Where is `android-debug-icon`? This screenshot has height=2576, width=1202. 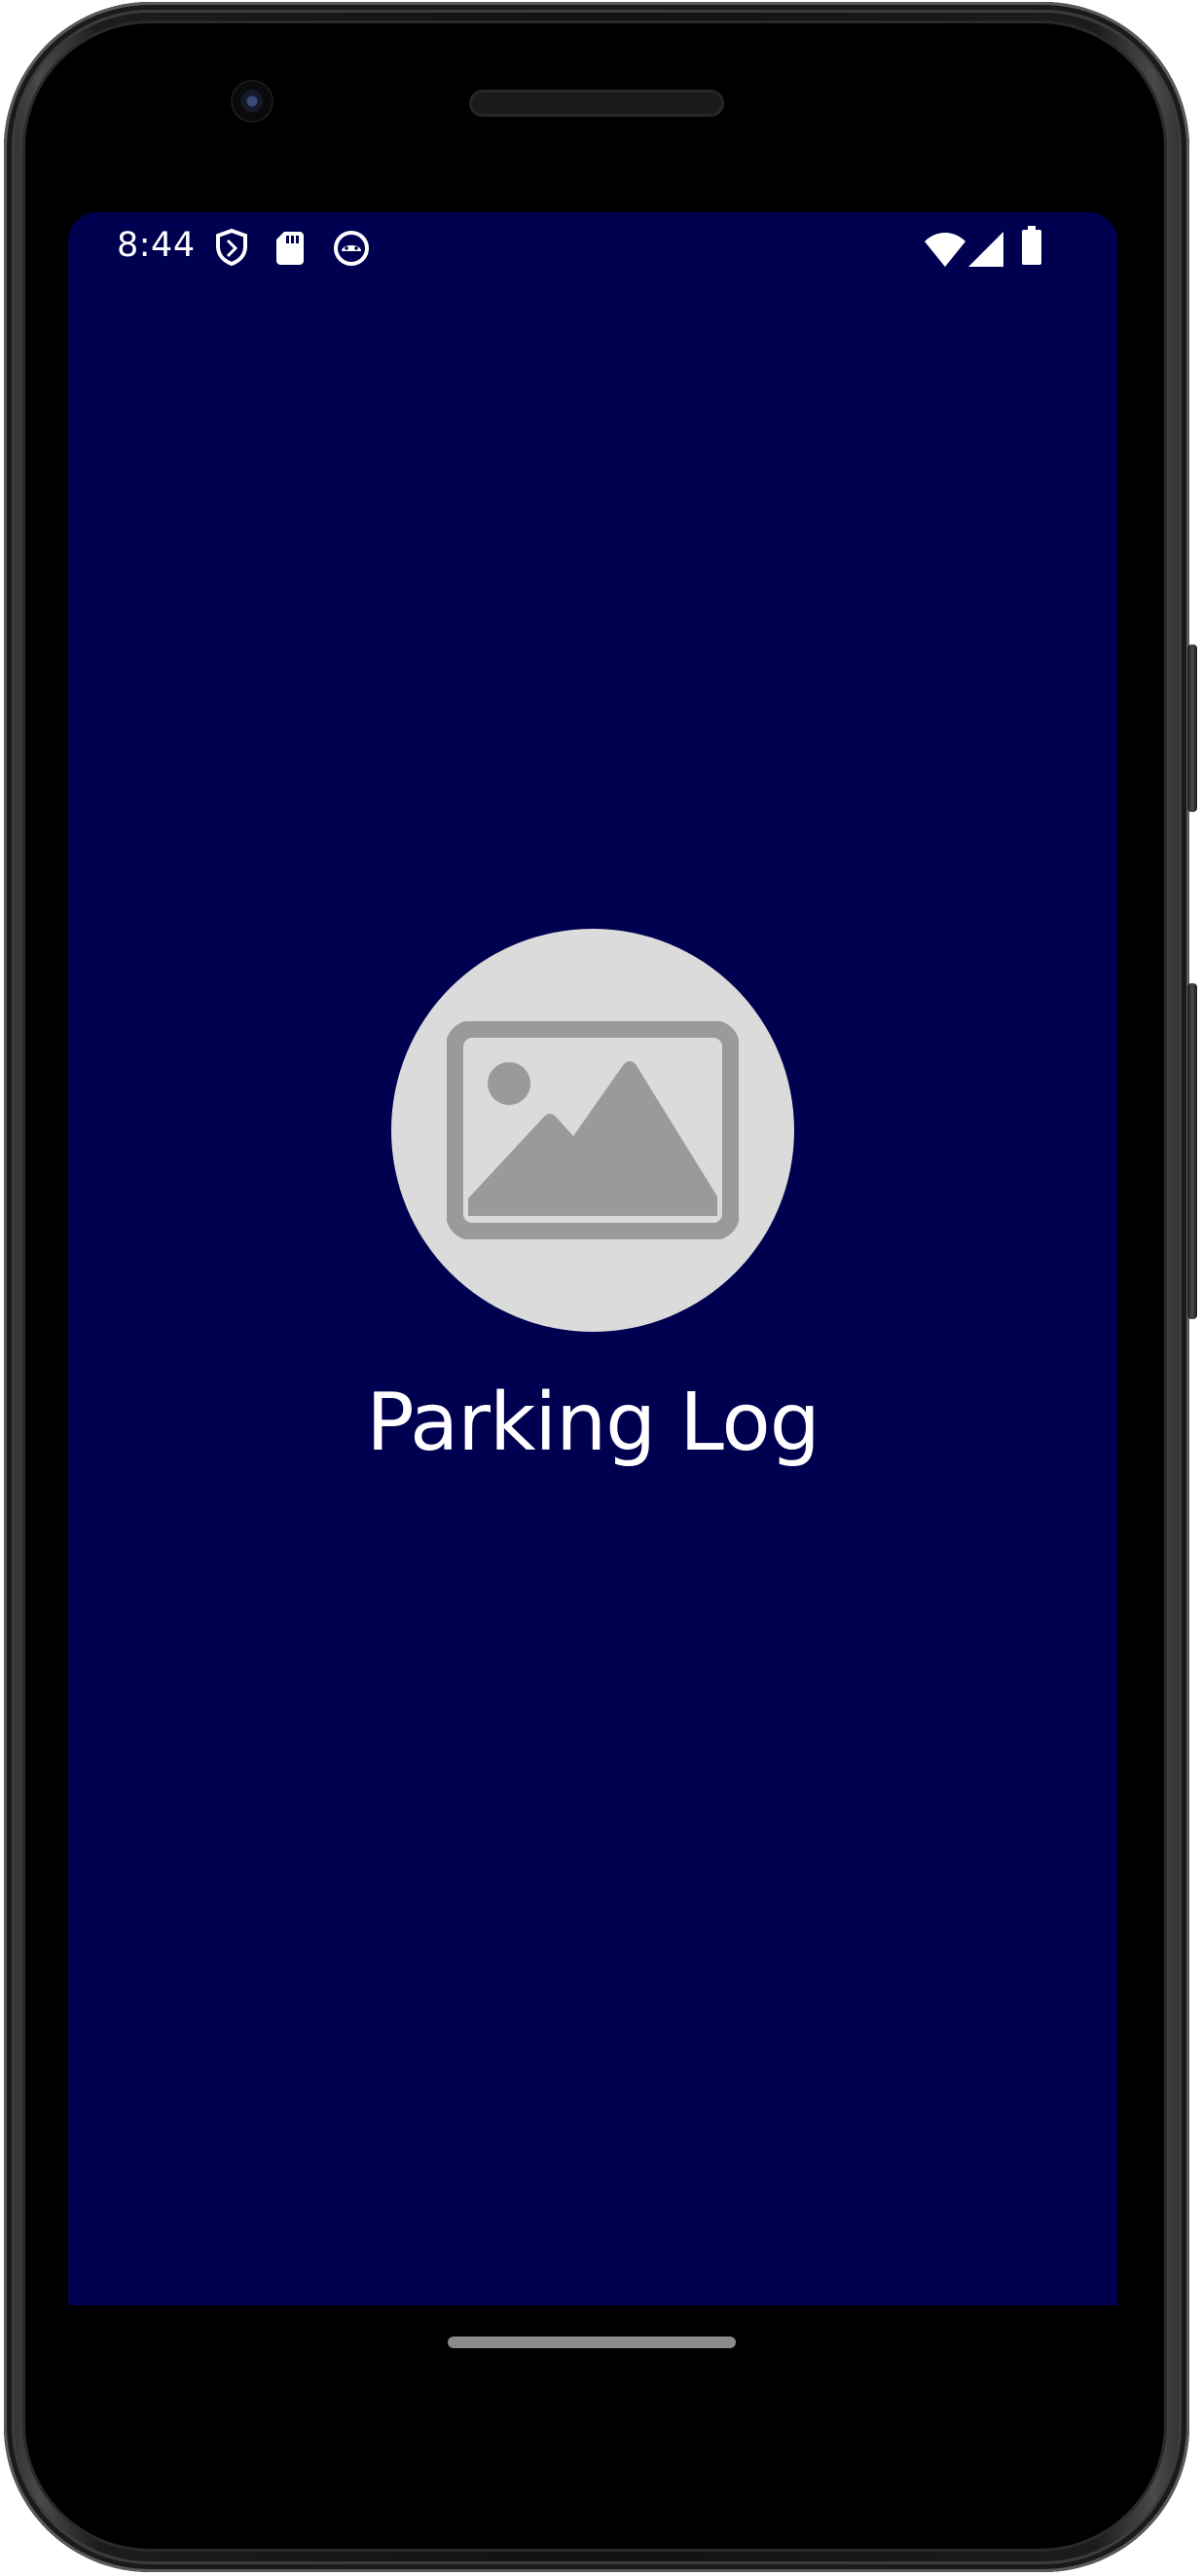 android-debug-icon is located at coordinates (351, 248).